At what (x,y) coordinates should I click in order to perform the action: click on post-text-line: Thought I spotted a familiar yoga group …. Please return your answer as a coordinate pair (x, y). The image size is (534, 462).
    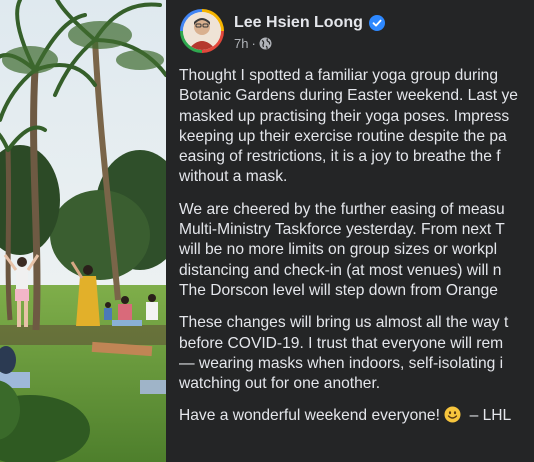
    Looking at the image, I should click on (339, 75).